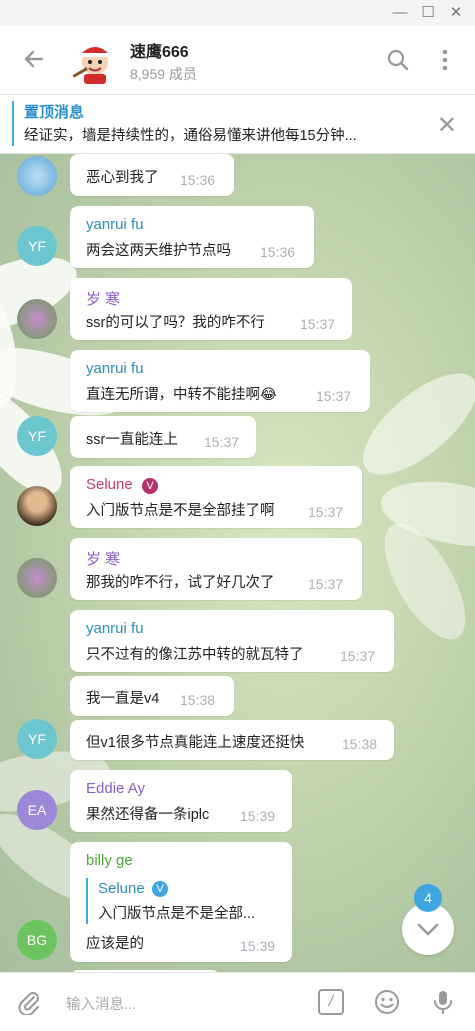 This screenshot has height=1031, width=475. Describe the element at coordinates (121, 888) in the screenshot. I see `reply-sender: Selune` at that location.